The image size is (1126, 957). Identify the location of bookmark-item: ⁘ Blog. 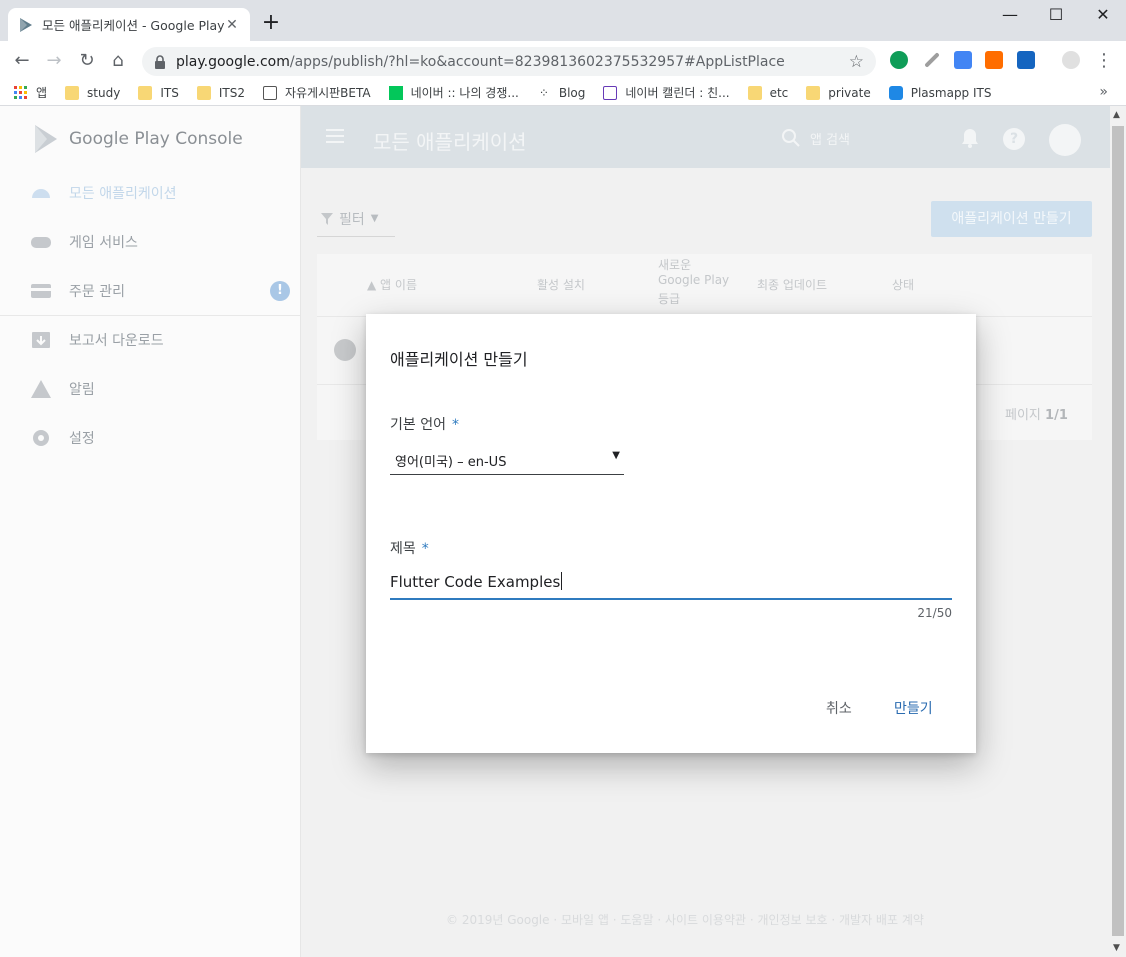
(561, 93).